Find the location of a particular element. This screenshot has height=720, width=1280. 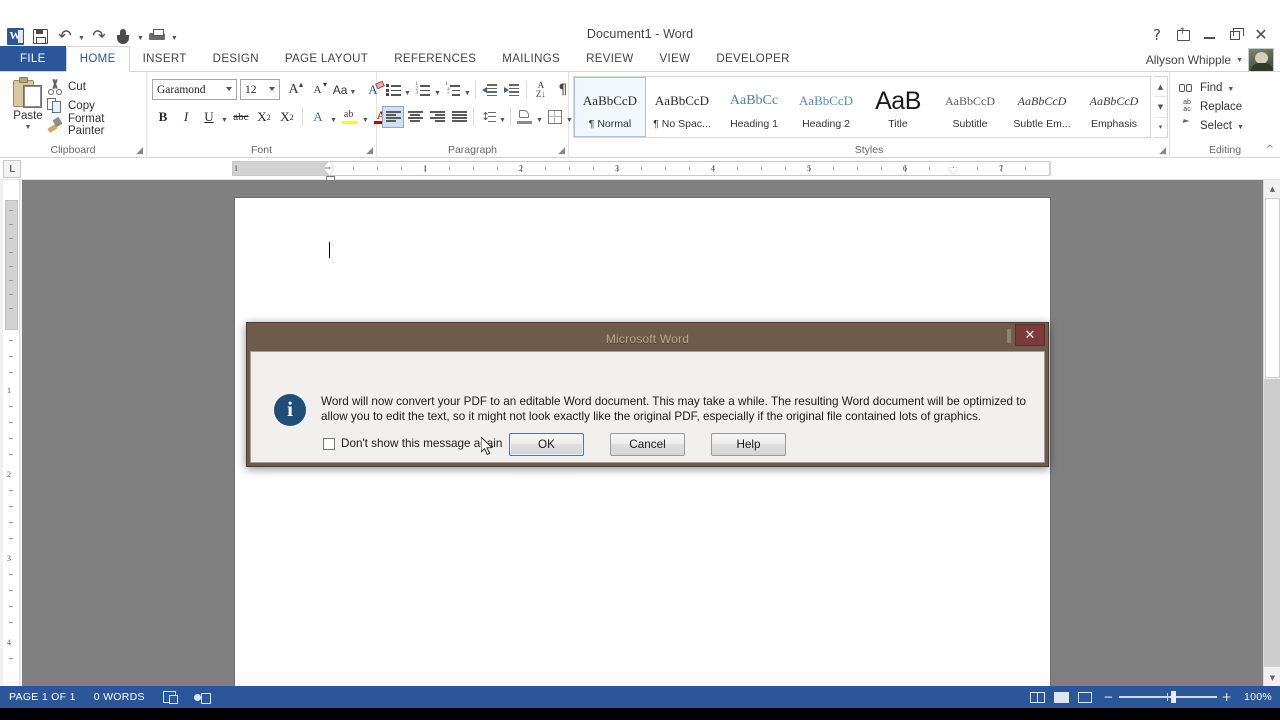

zoom-in-button: + is located at coordinates (1227, 697).